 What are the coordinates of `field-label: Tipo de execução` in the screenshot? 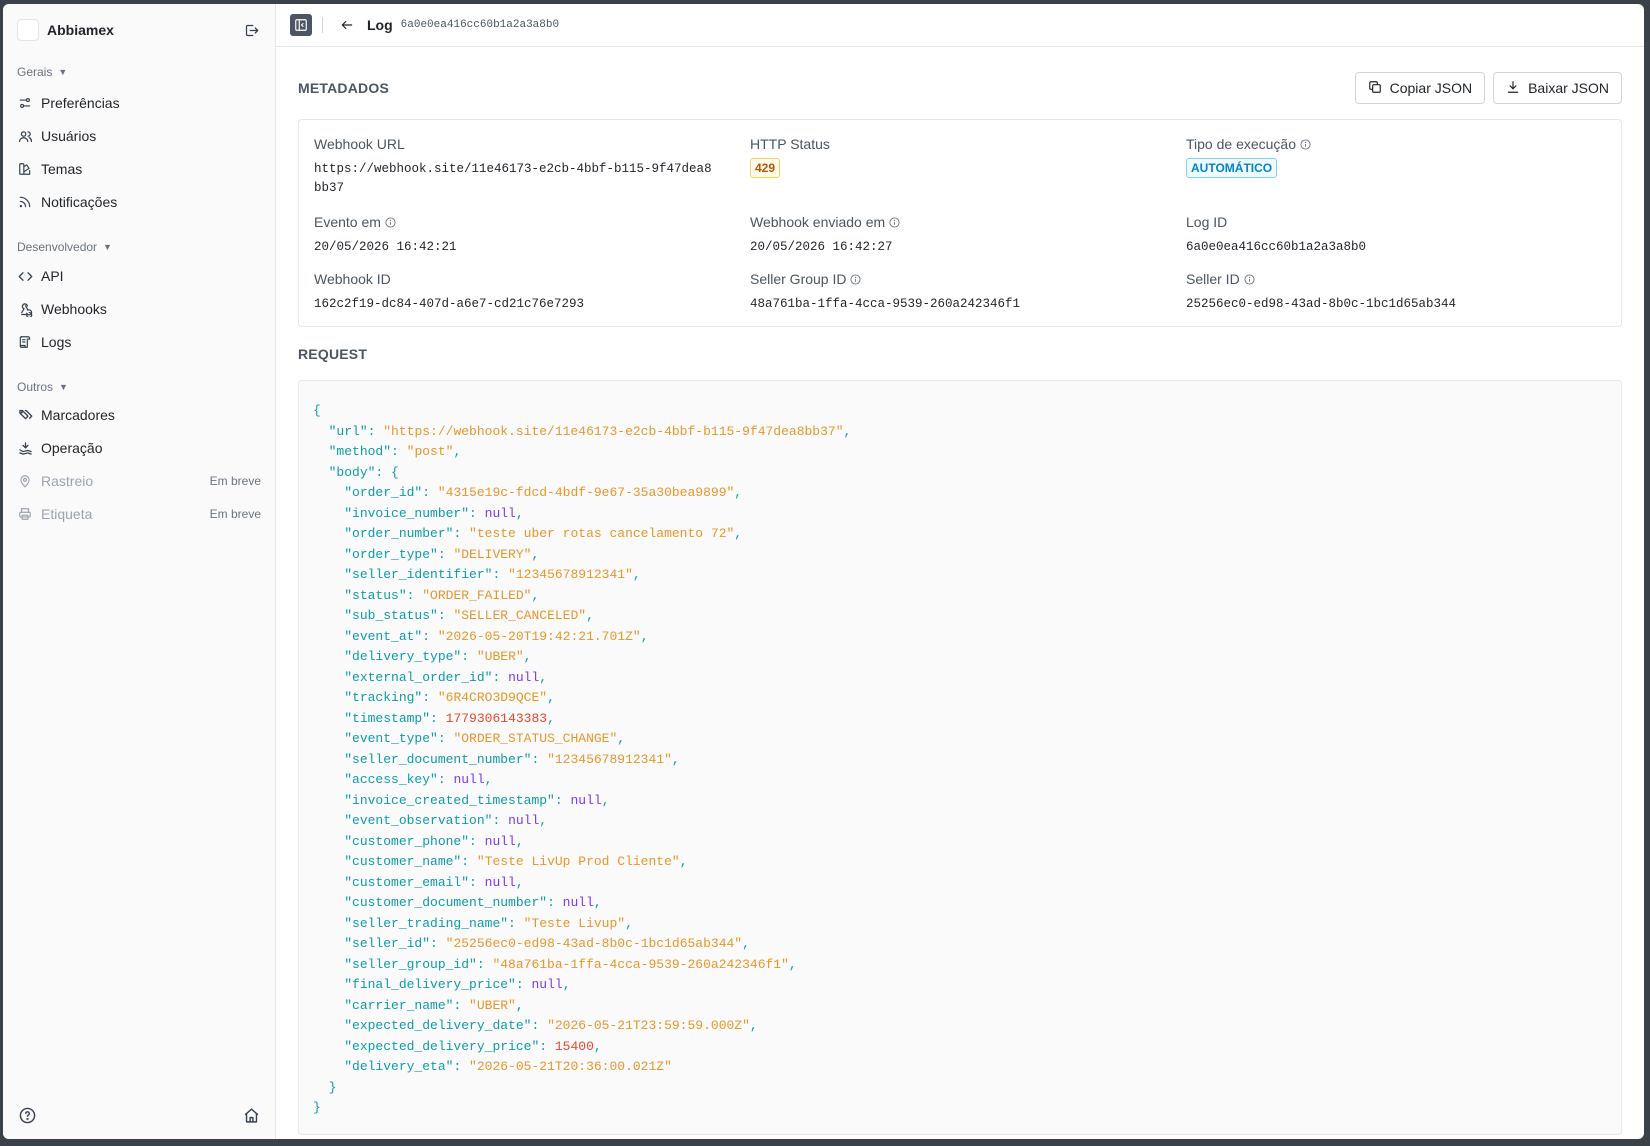 It's located at (1396, 144).